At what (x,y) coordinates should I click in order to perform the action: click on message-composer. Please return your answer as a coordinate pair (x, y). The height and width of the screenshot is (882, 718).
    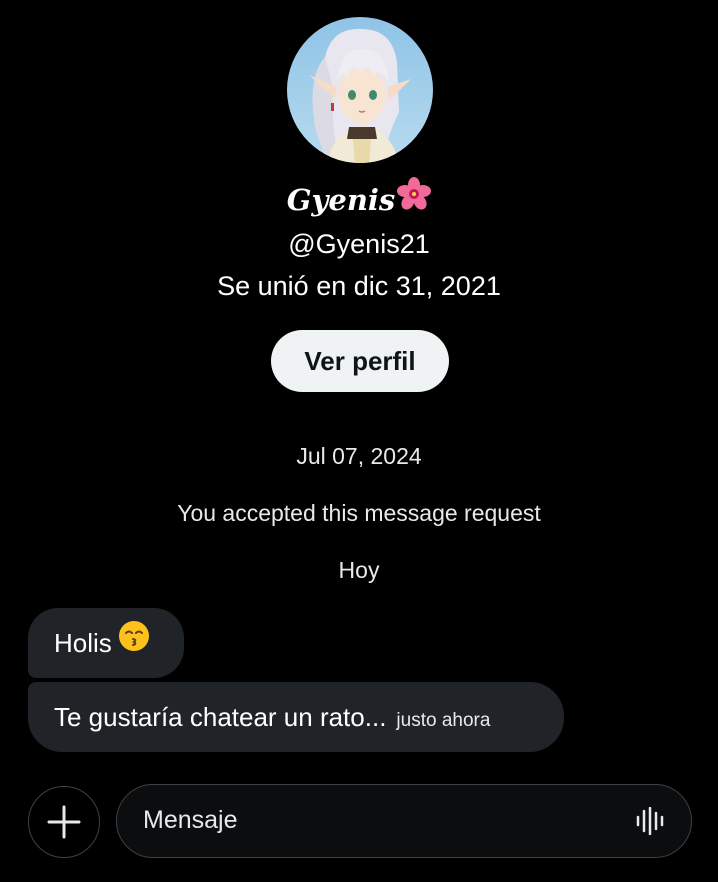
    Looking at the image, I should click on (404, 821).